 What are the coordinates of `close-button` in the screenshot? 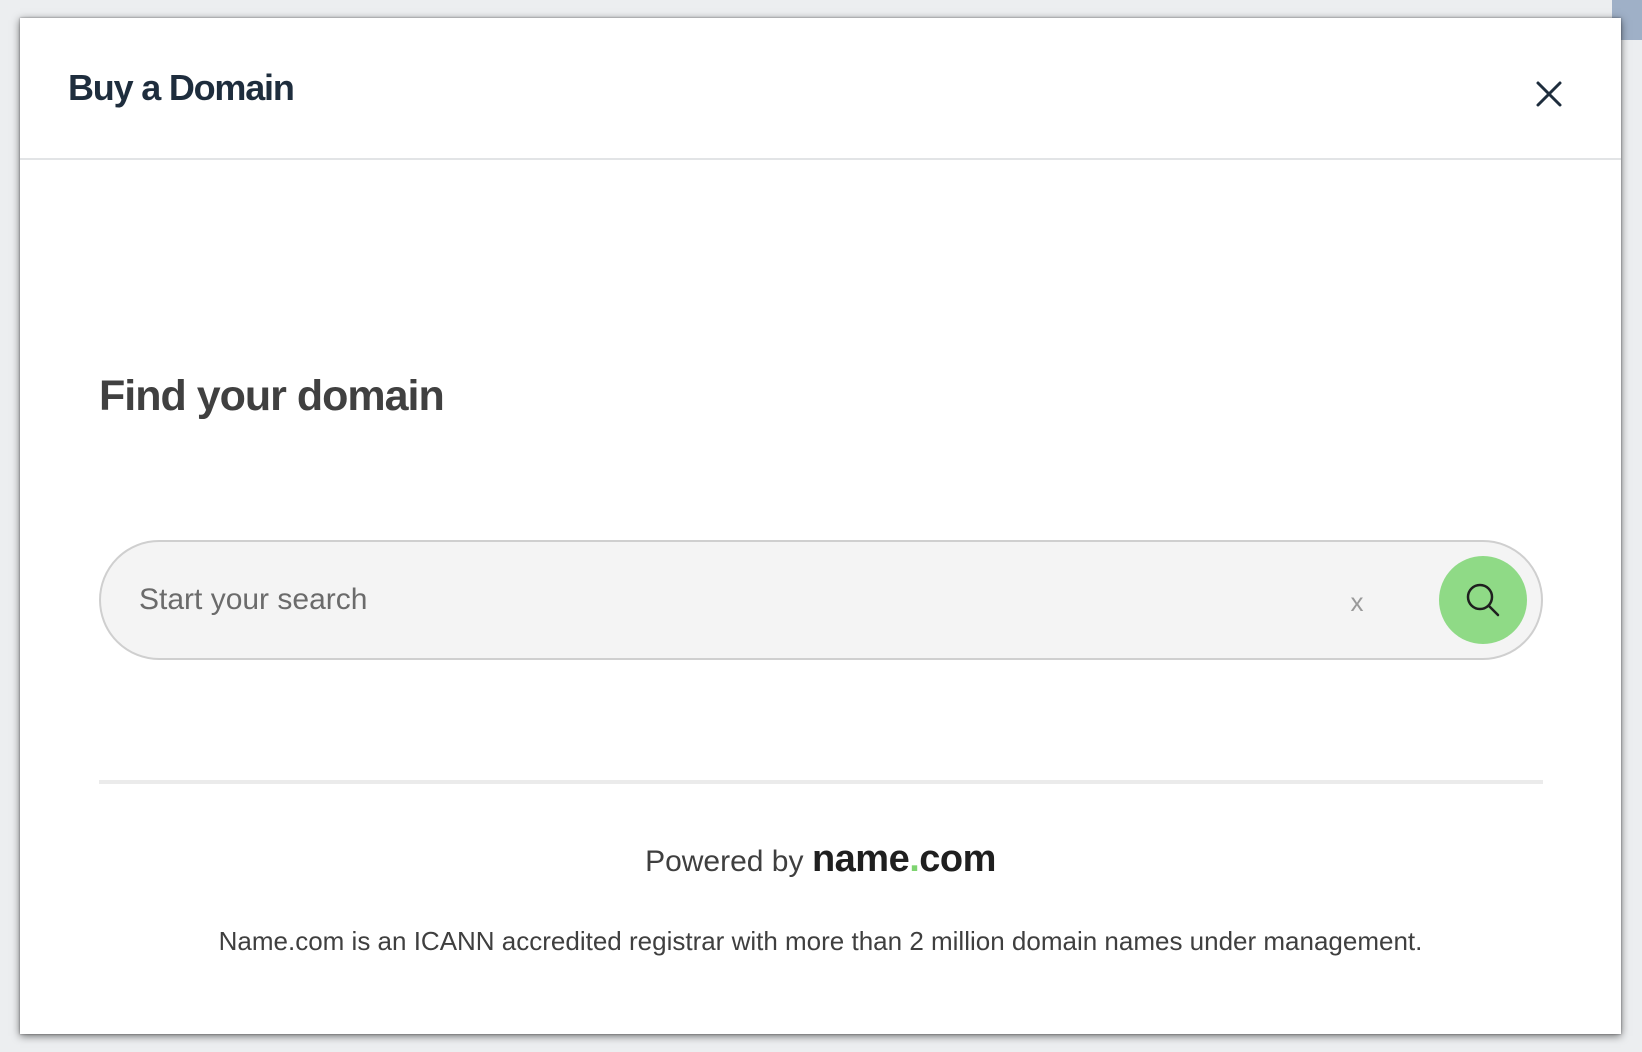 It's located at (1549, 94).